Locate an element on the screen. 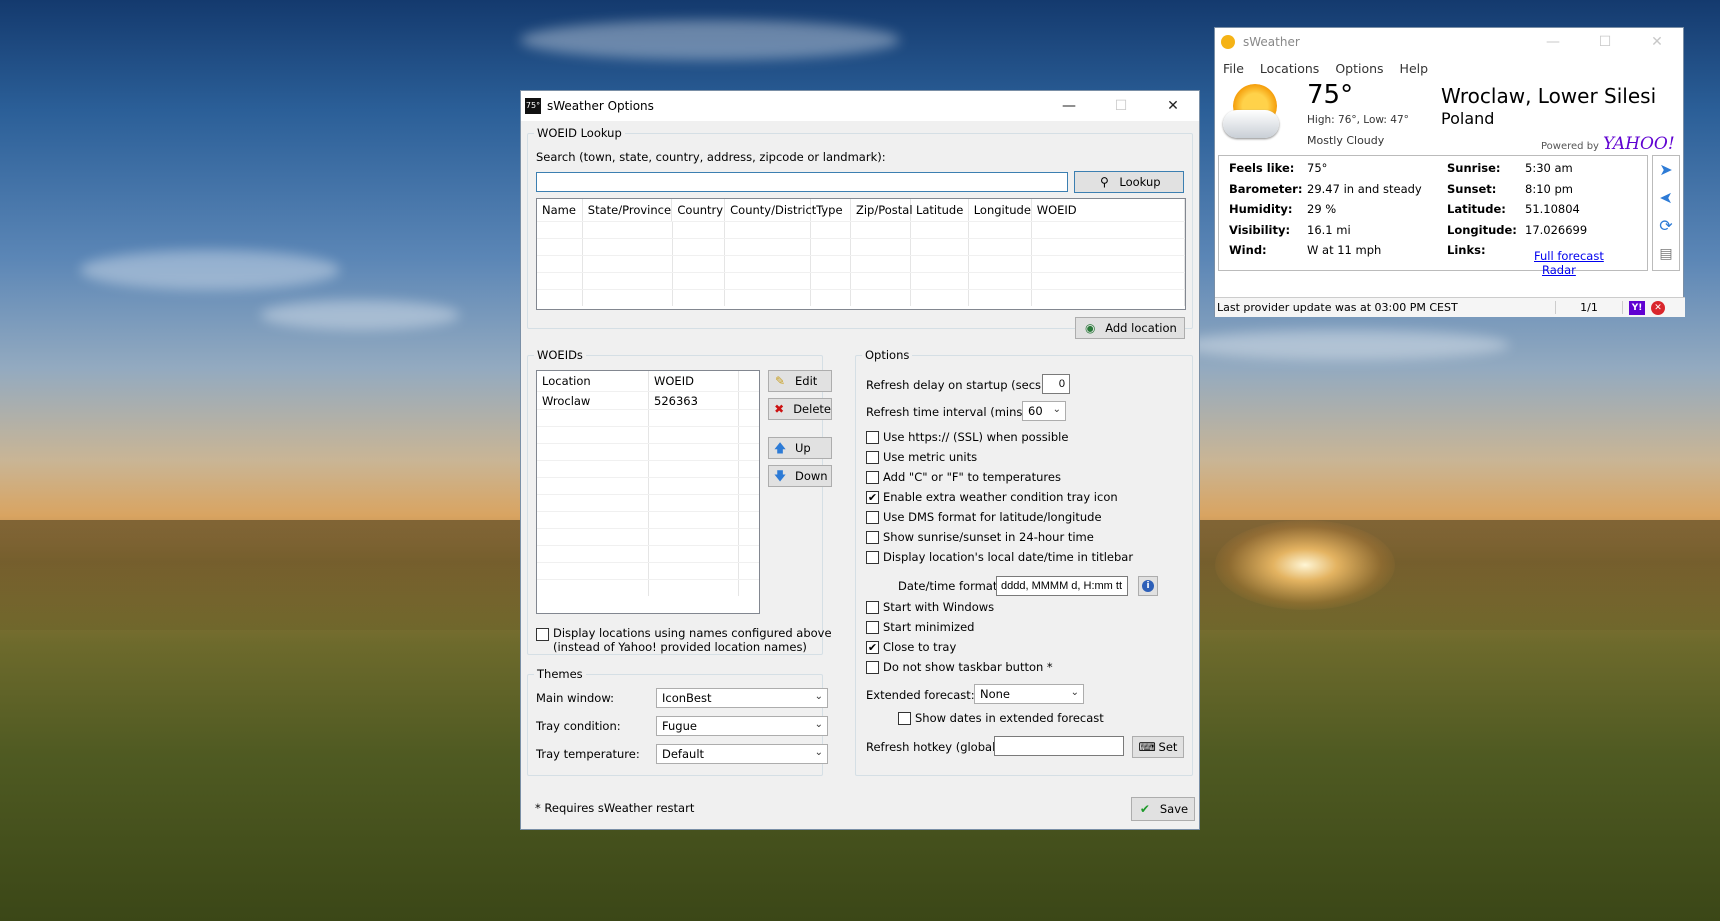 This screenshot has width=1720, height=921. add-location-button: ◉ Add location is located at coordinates (1130, 328).